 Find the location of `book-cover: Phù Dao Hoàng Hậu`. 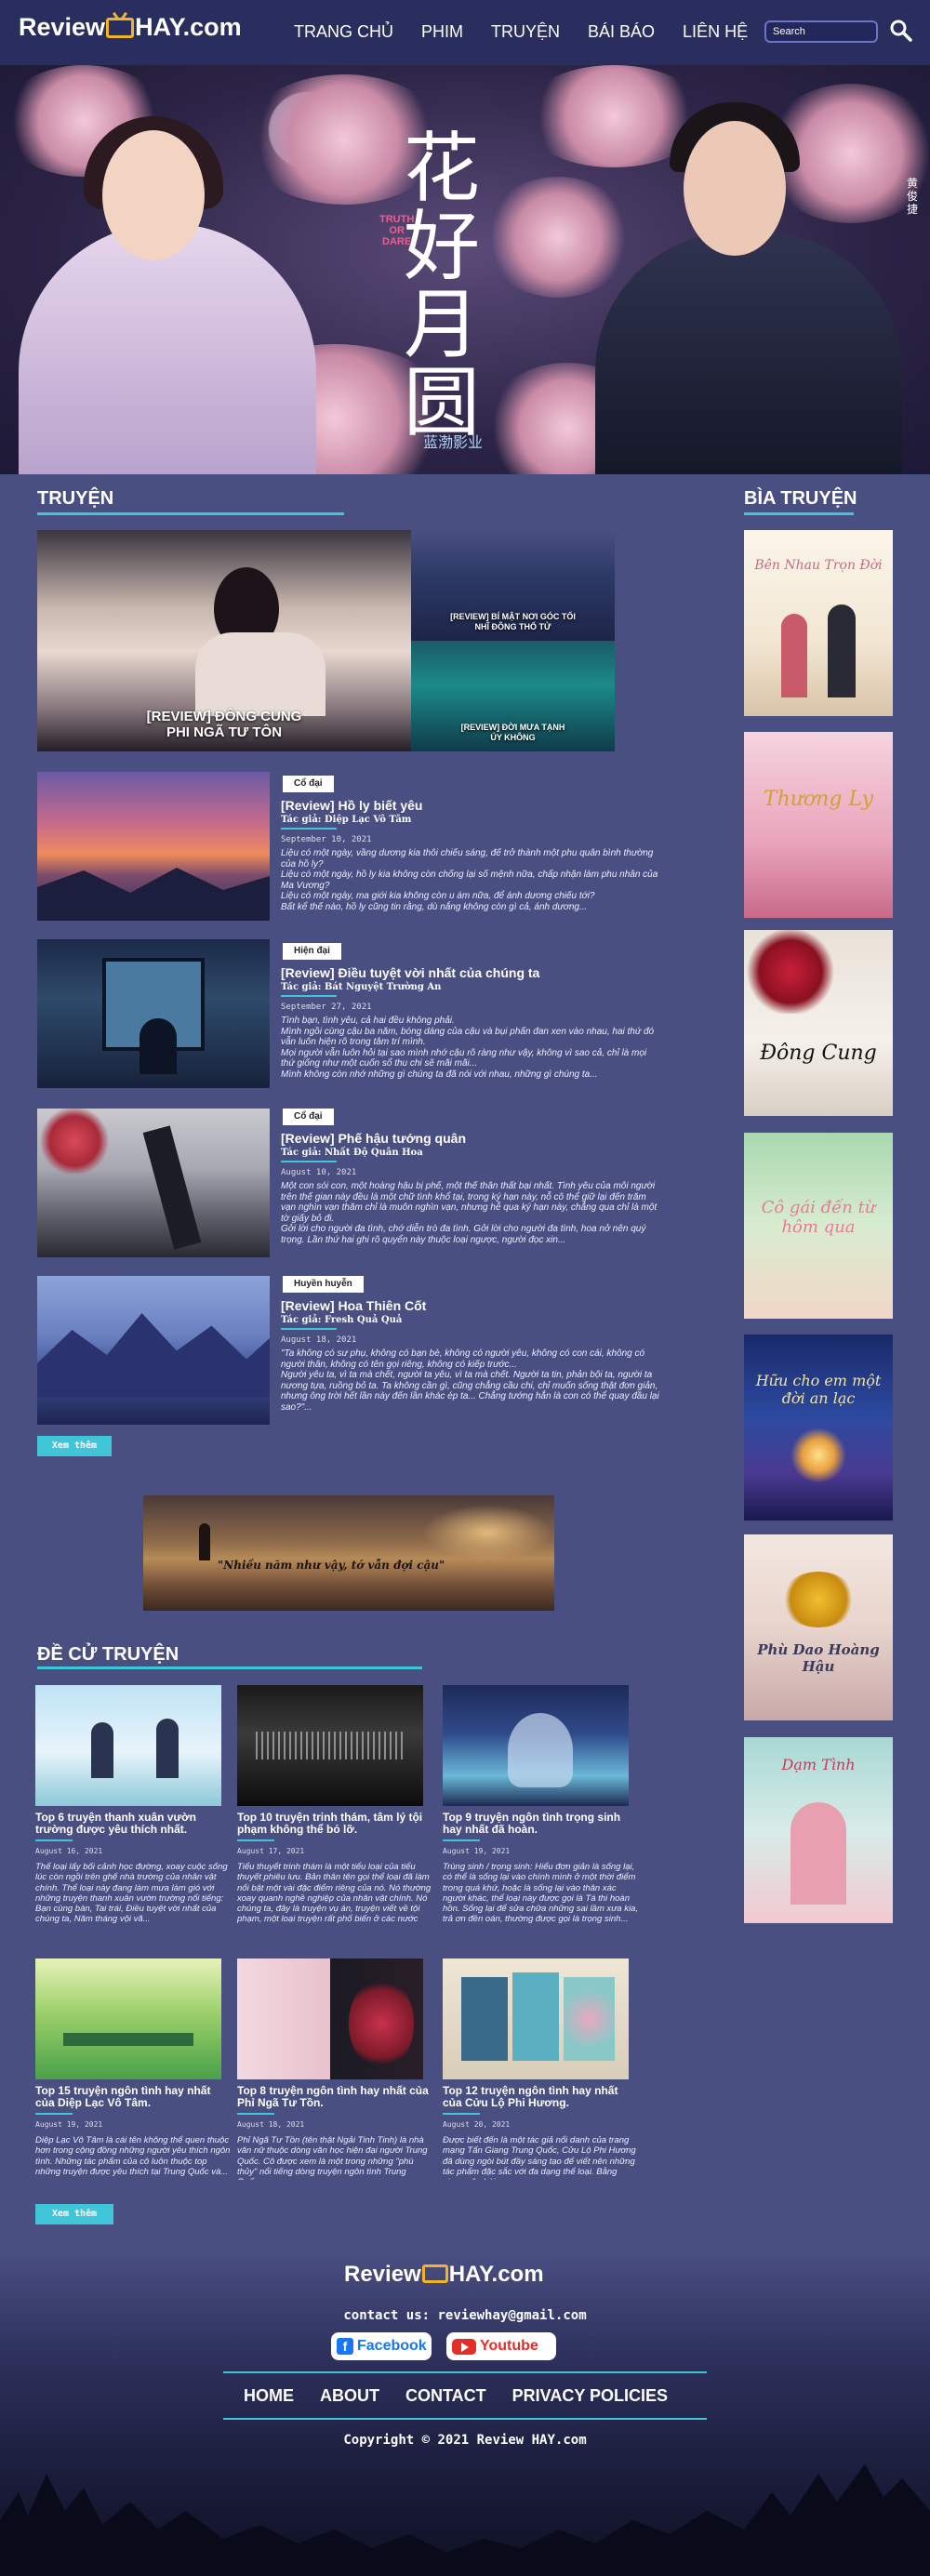

book-cover: Phù Dao Hoàng Hậu is located at coordinates (818, 1627).